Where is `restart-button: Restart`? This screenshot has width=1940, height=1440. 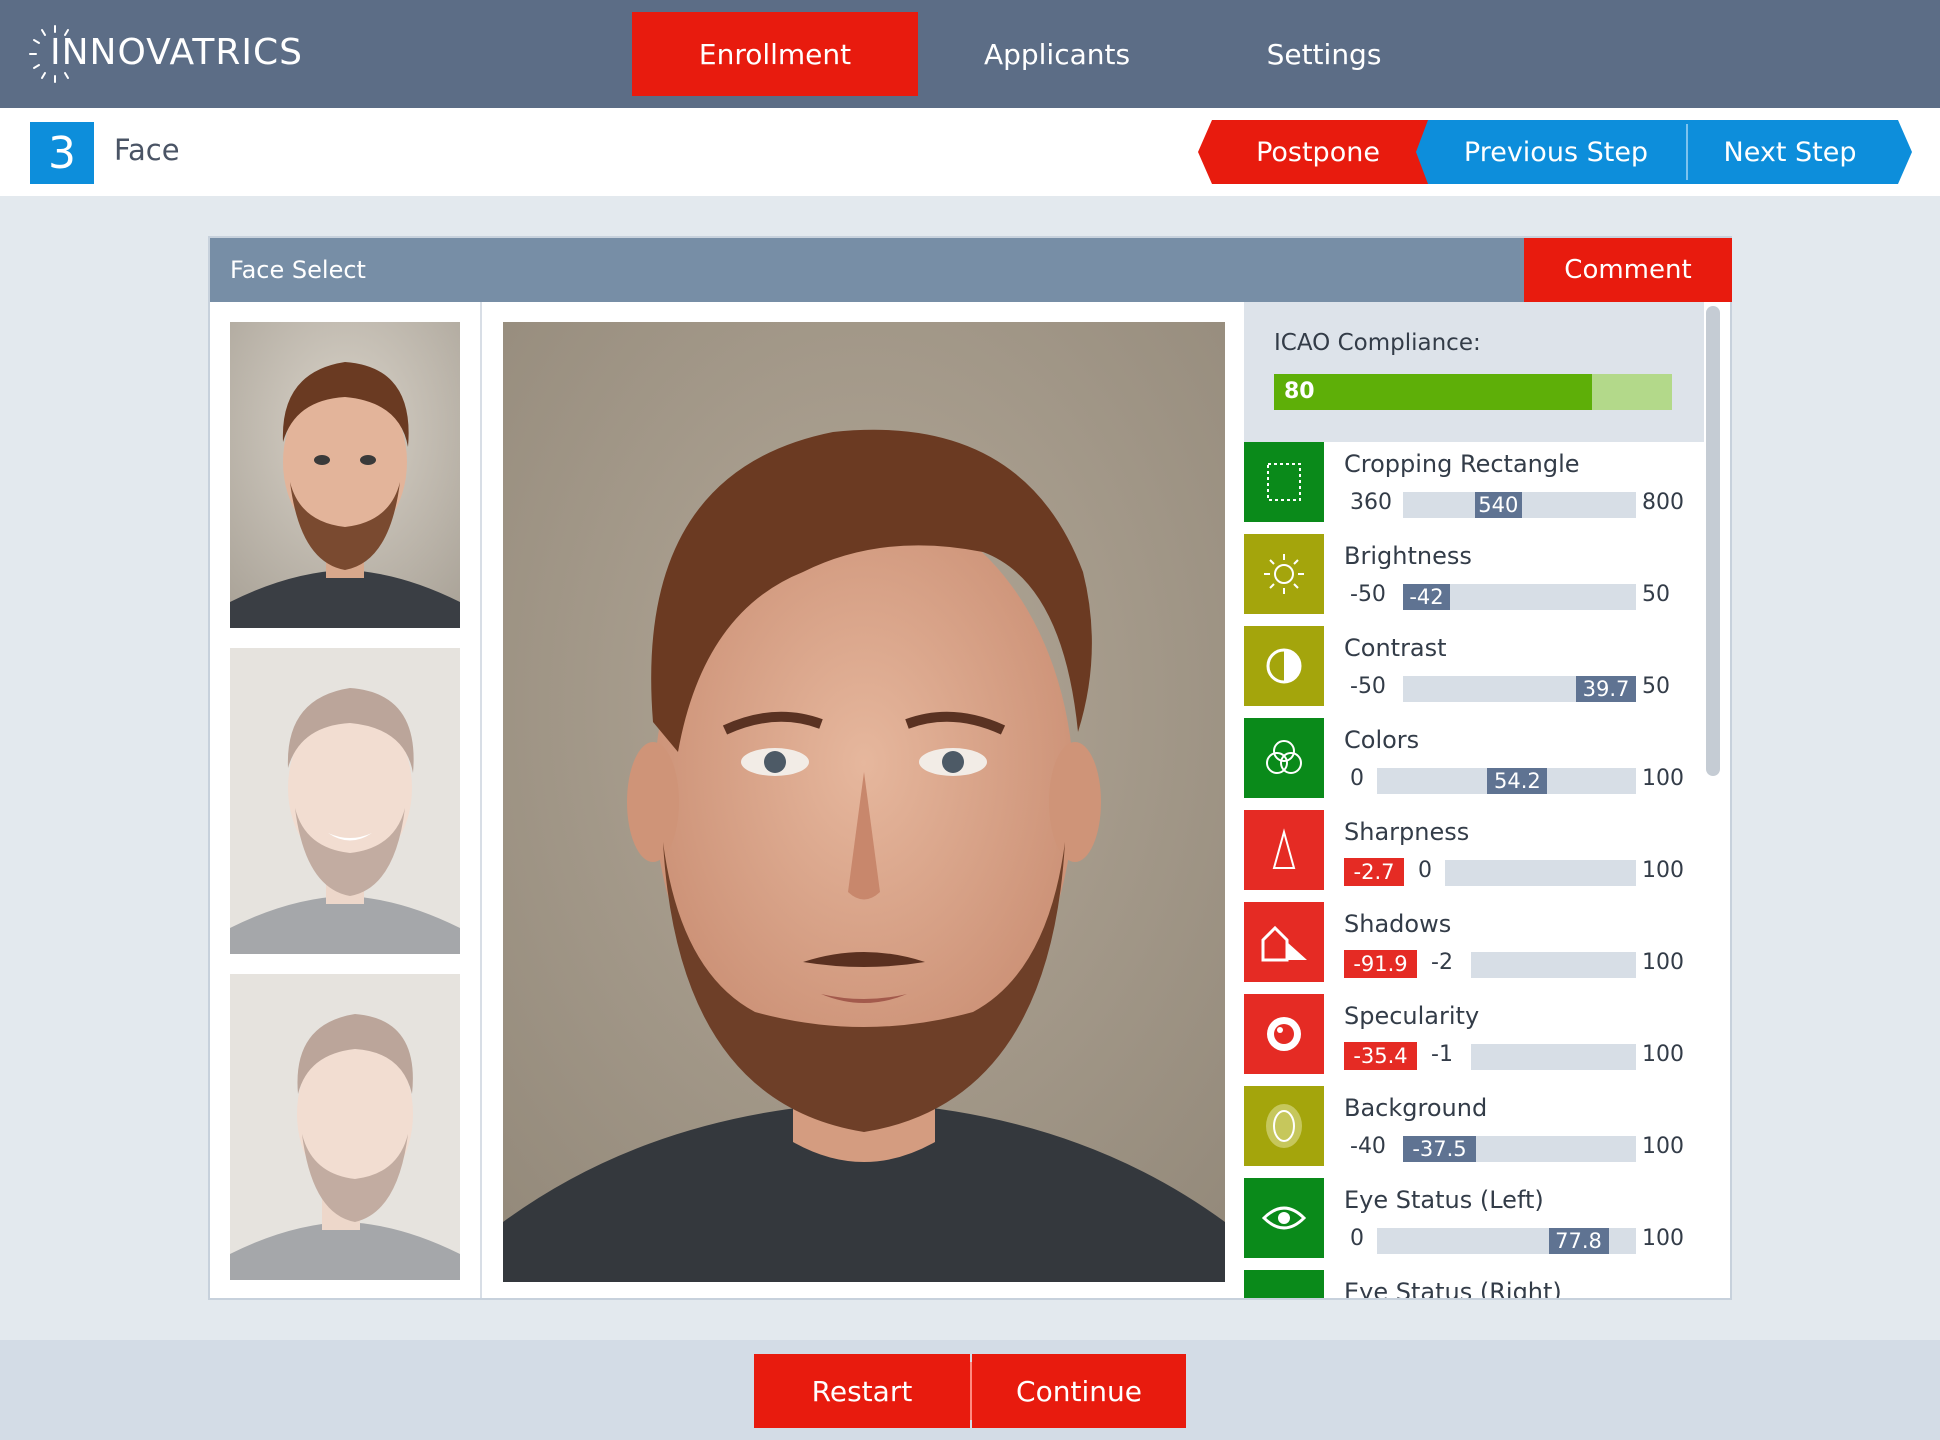
restart-button: Restart is located at coordinates (862, 1391).